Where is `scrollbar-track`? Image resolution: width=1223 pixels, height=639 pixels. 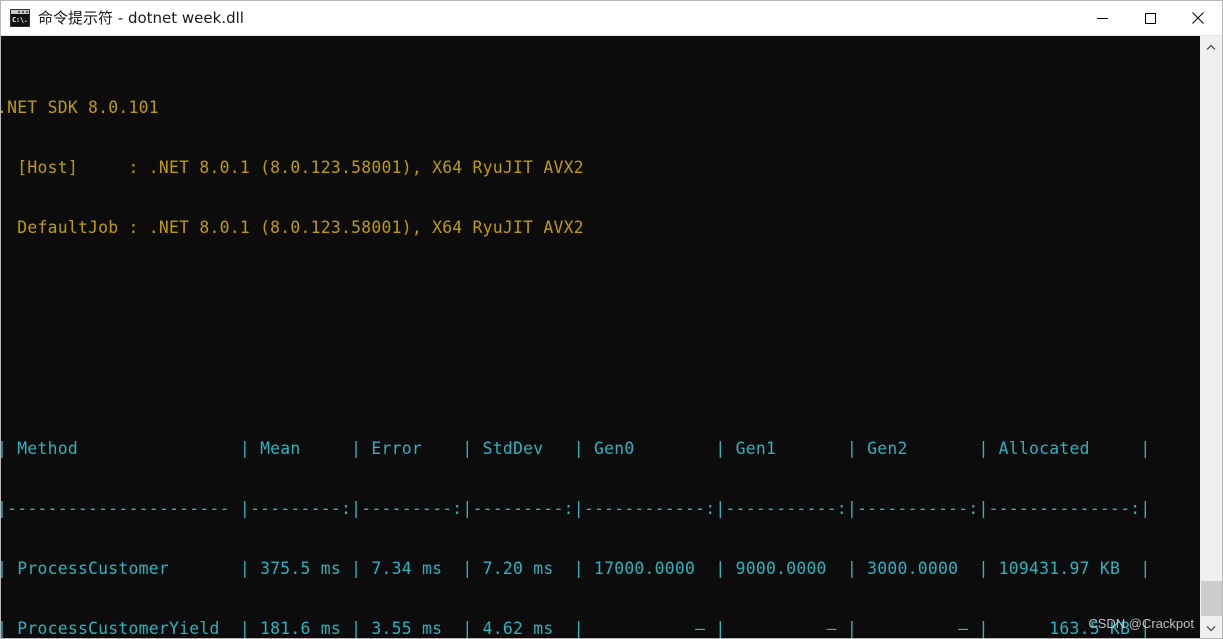 scrollbar-track is located at coordinates (1211, 337).